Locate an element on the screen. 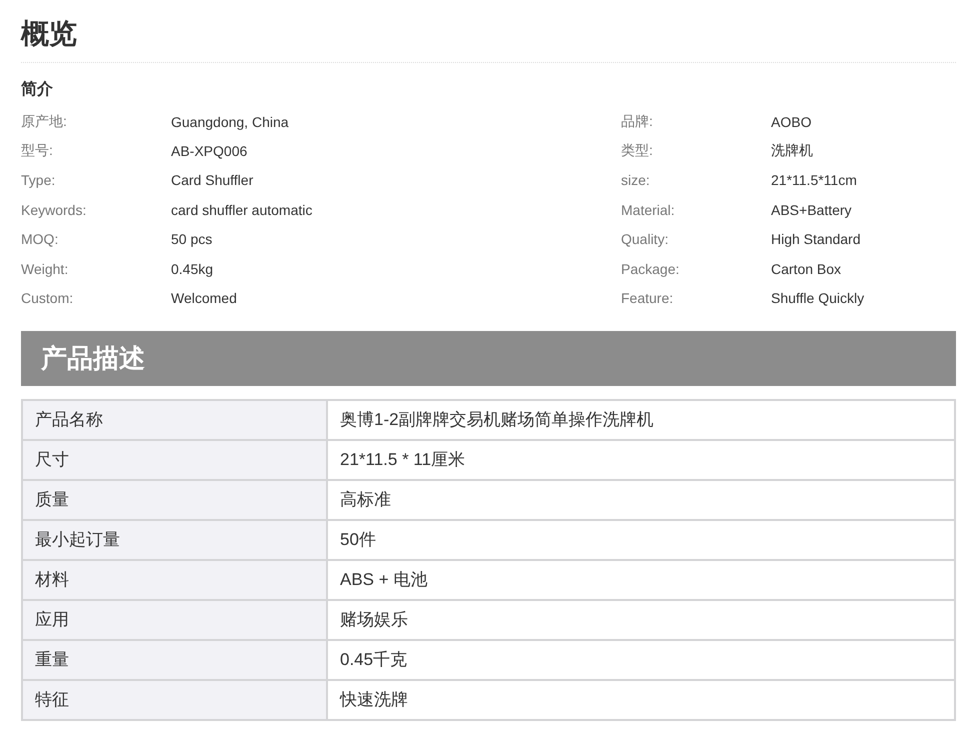  spec-value: Welcomed is located at coordinates (204, 298).